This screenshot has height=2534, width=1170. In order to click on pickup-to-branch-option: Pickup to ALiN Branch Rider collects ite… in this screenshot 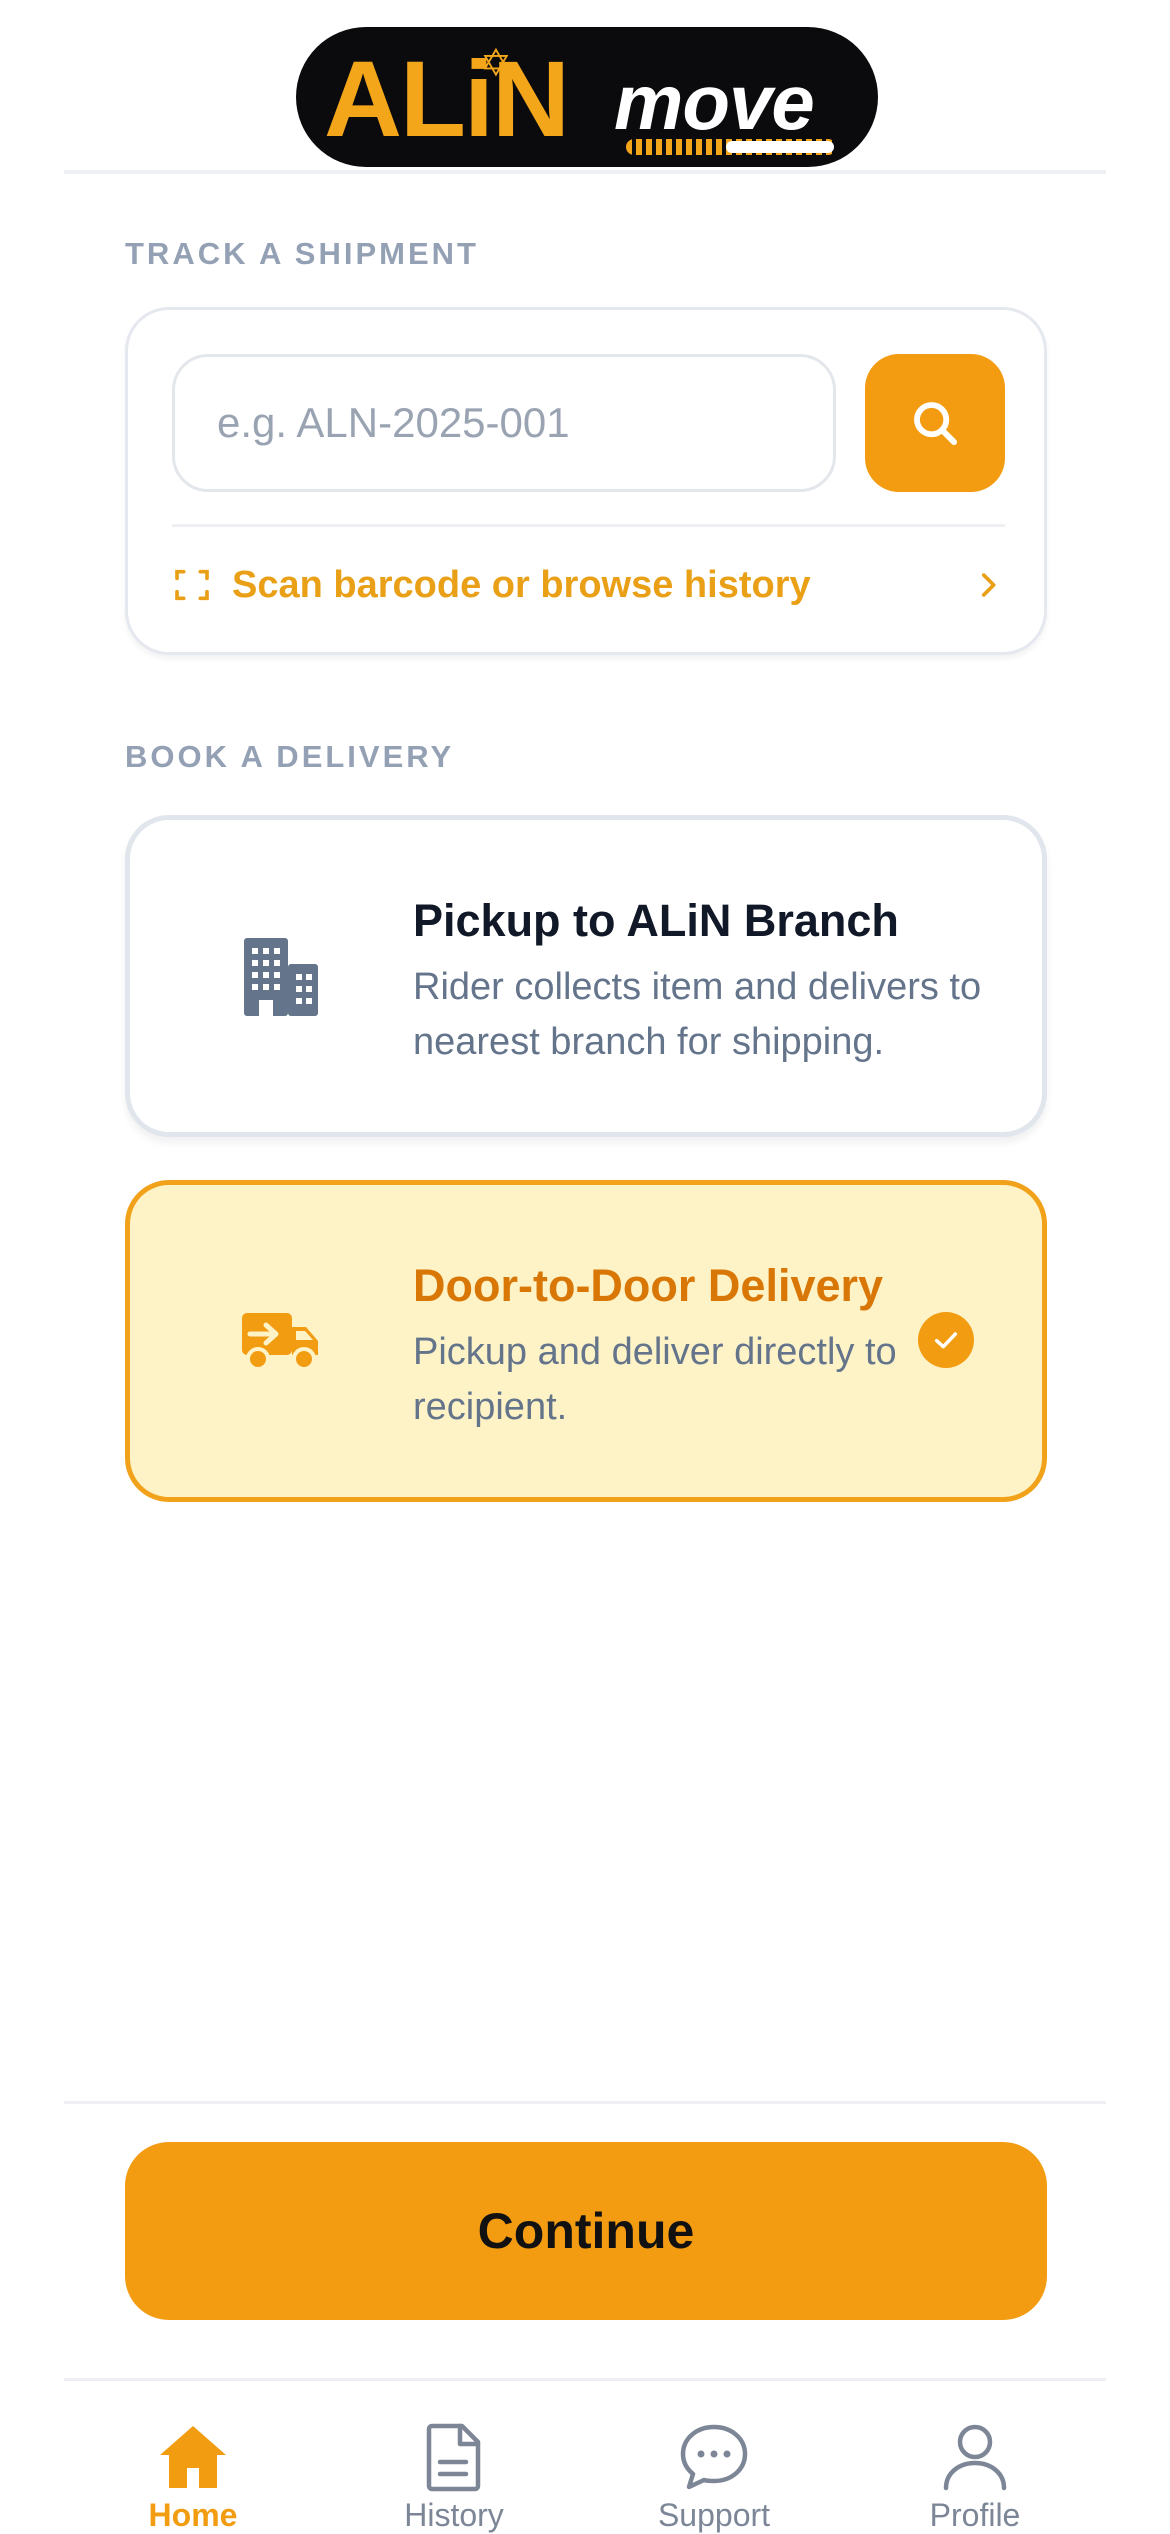, I will do `click(586, 976)`.